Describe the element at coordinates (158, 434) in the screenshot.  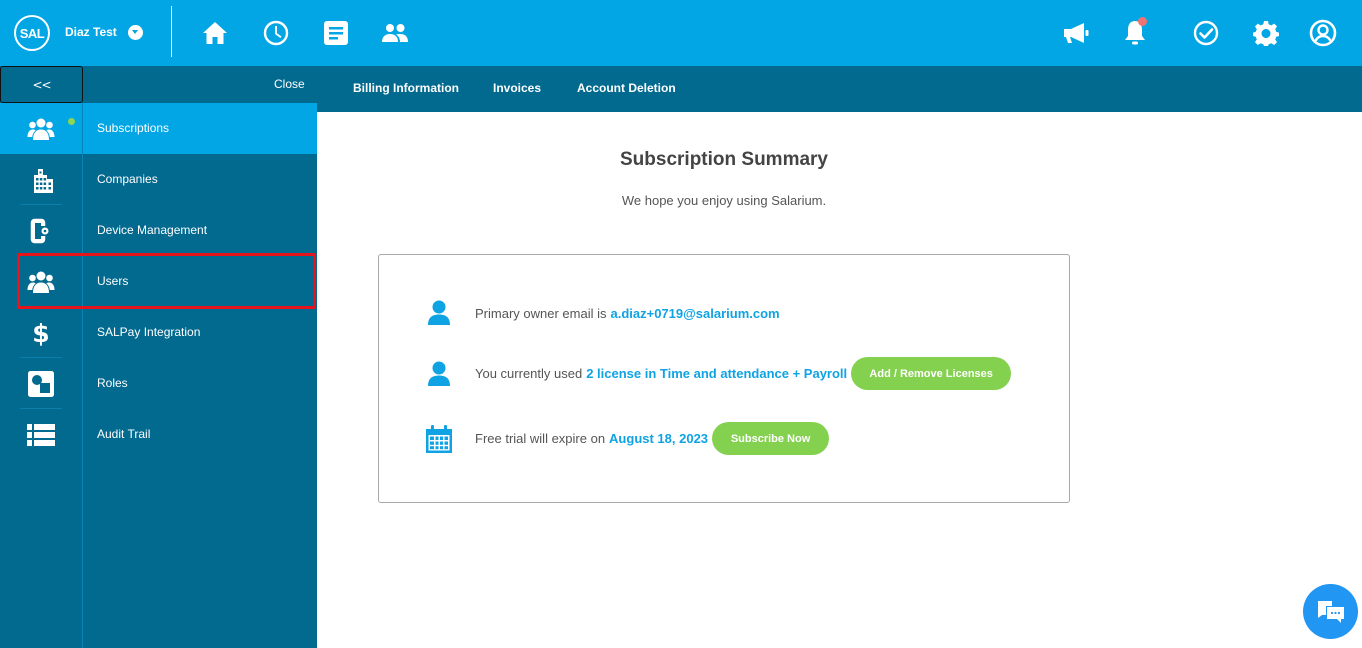
I see `sidebar-item-audit-trail: Audit Trail` at that location.